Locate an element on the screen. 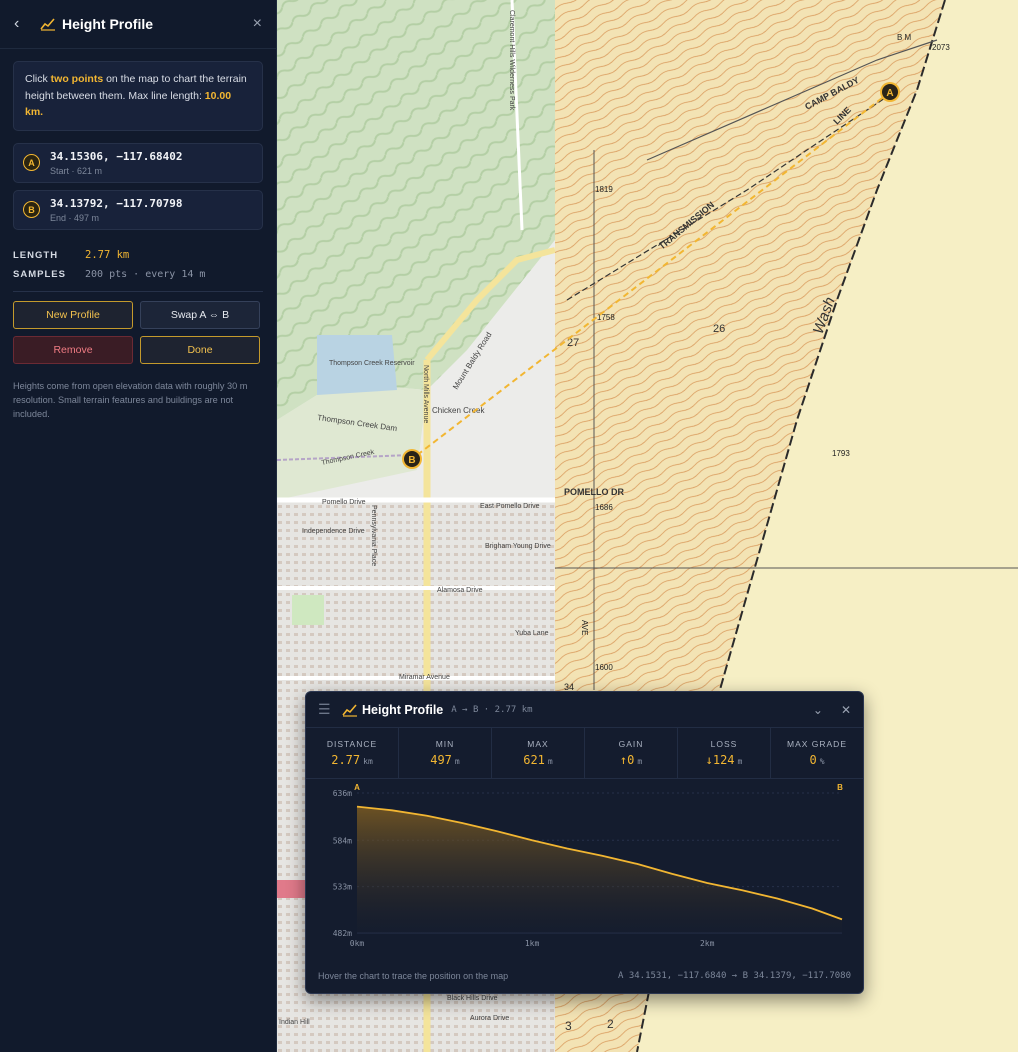  elev-1793: 1793 is located at coordinates (841, 453).